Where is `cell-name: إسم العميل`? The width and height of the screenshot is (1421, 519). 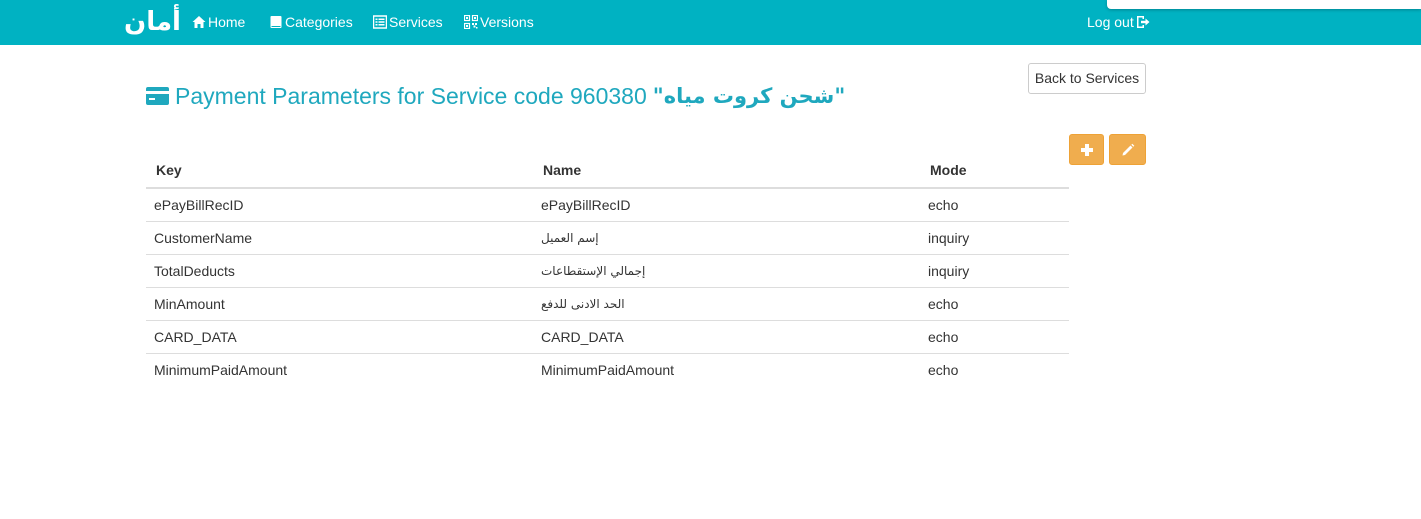
cell-name: إسم العميل is located at coordinates (726, 238).